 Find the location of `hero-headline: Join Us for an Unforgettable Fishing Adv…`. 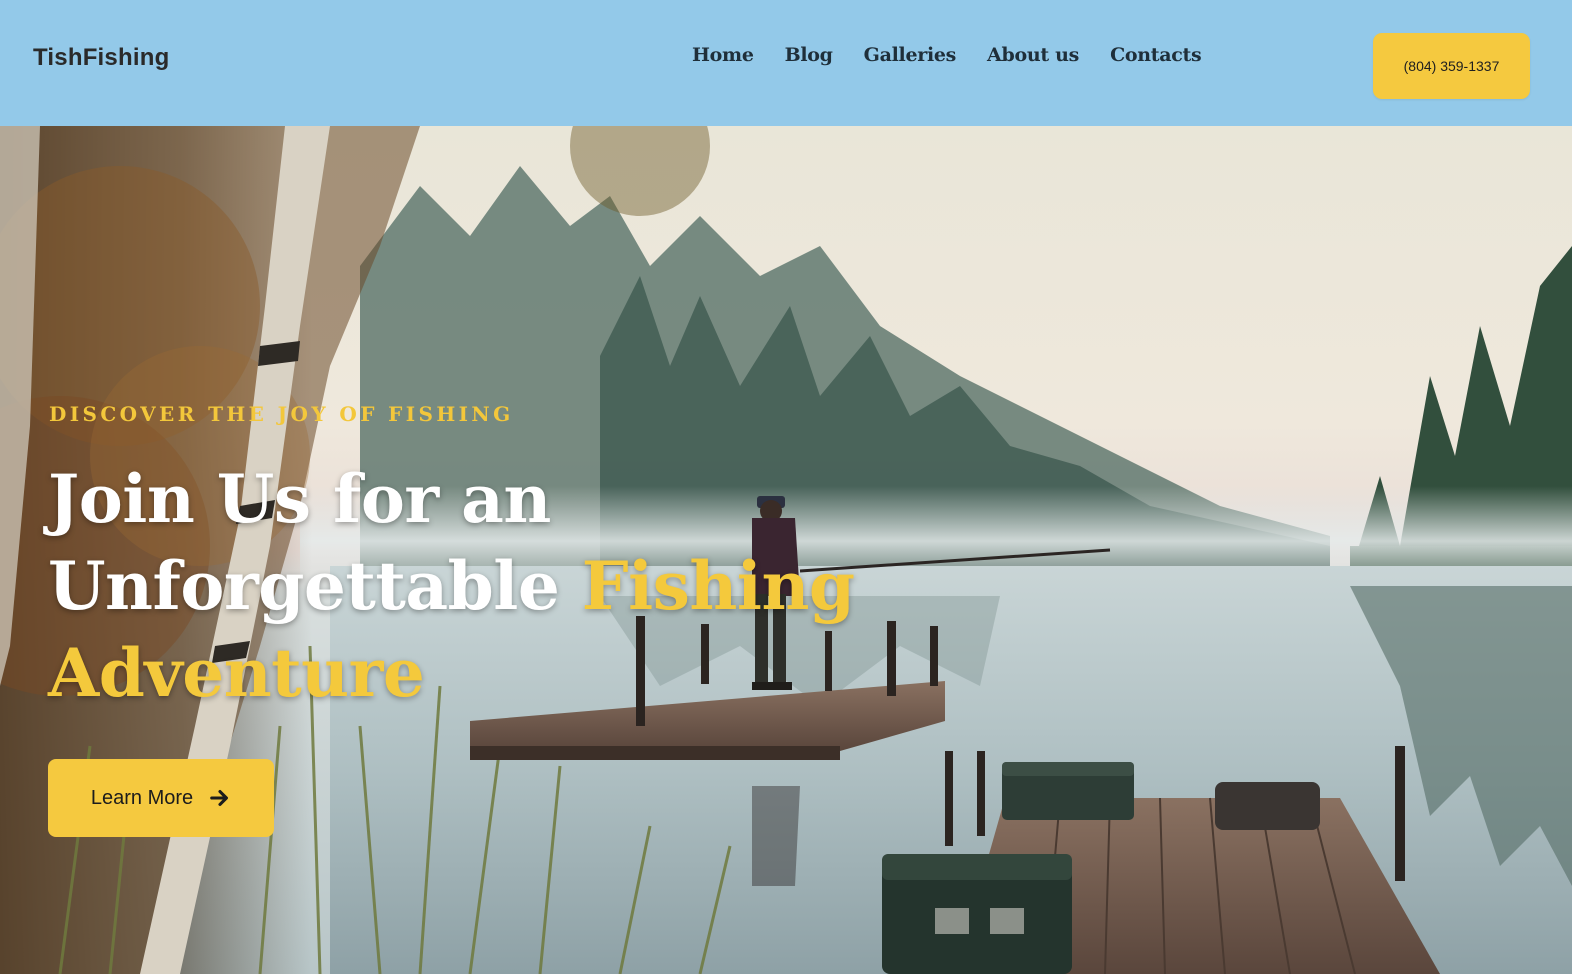

hero-headline: Join Us for an Unforgettable Fishing Adv… is located at coordinates (458, 586).